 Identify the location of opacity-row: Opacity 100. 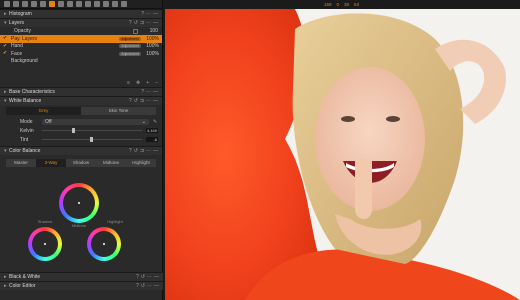
(81, 31).